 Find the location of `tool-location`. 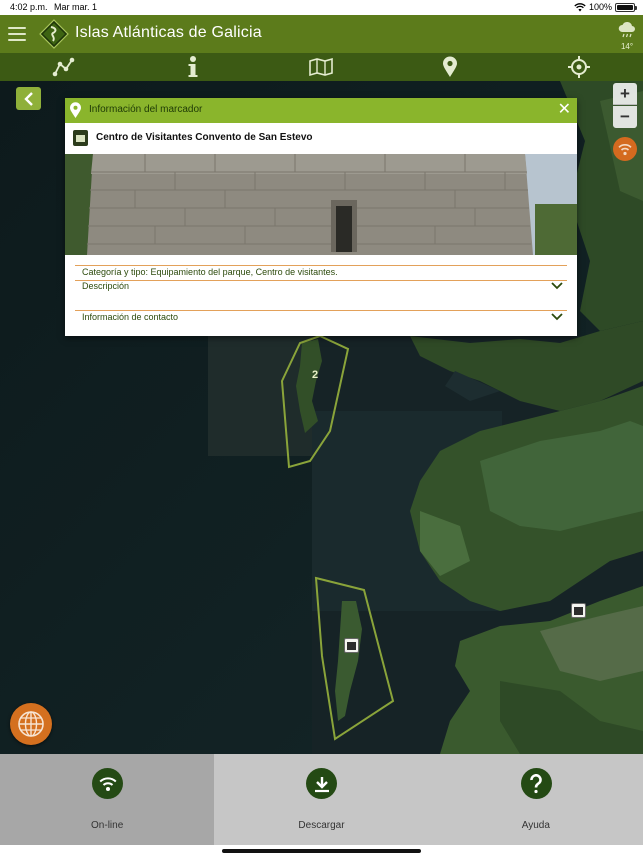

tool-location is located at coordinates (450, 67).